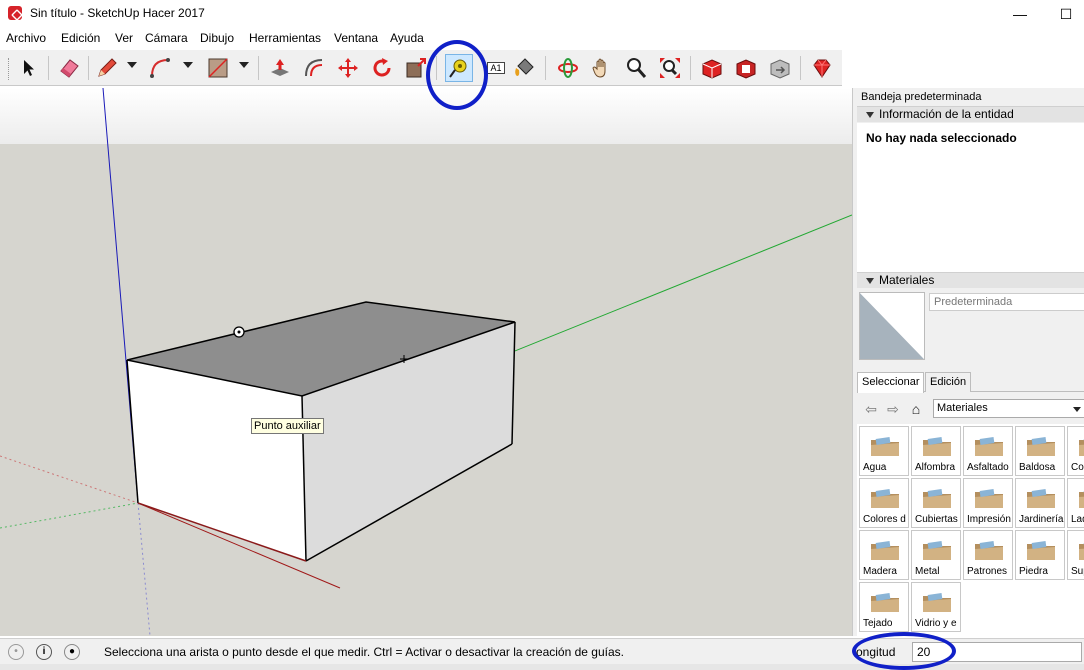 The height and width of the screenshot is (670, 1084). What do you see at coordinates (44, 652) in the screenshot?
I see `info-icon: i` at bounding box center [44, 652].